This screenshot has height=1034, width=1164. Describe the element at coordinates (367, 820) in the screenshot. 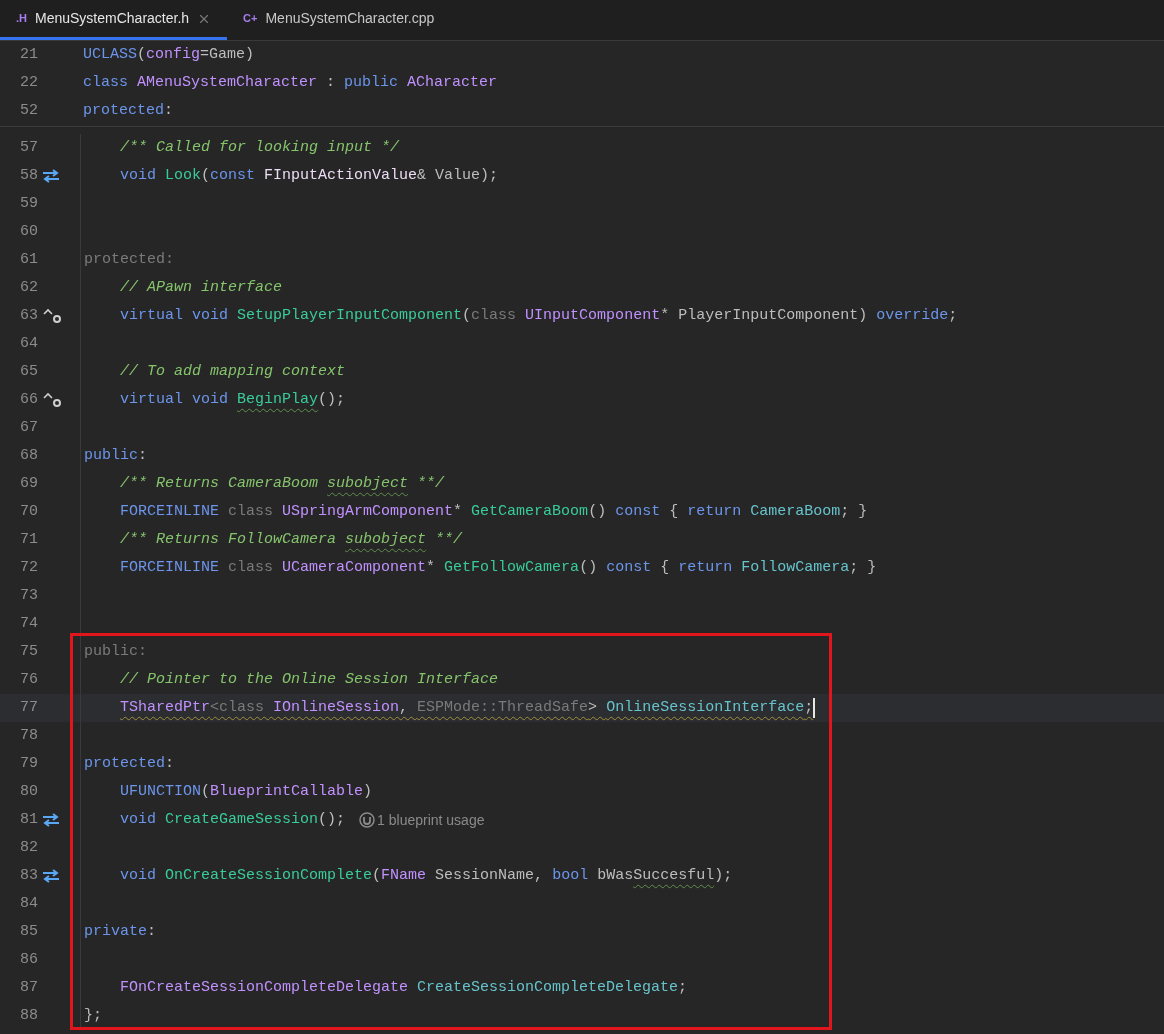

I see `unreal-logo-icon` at that location.